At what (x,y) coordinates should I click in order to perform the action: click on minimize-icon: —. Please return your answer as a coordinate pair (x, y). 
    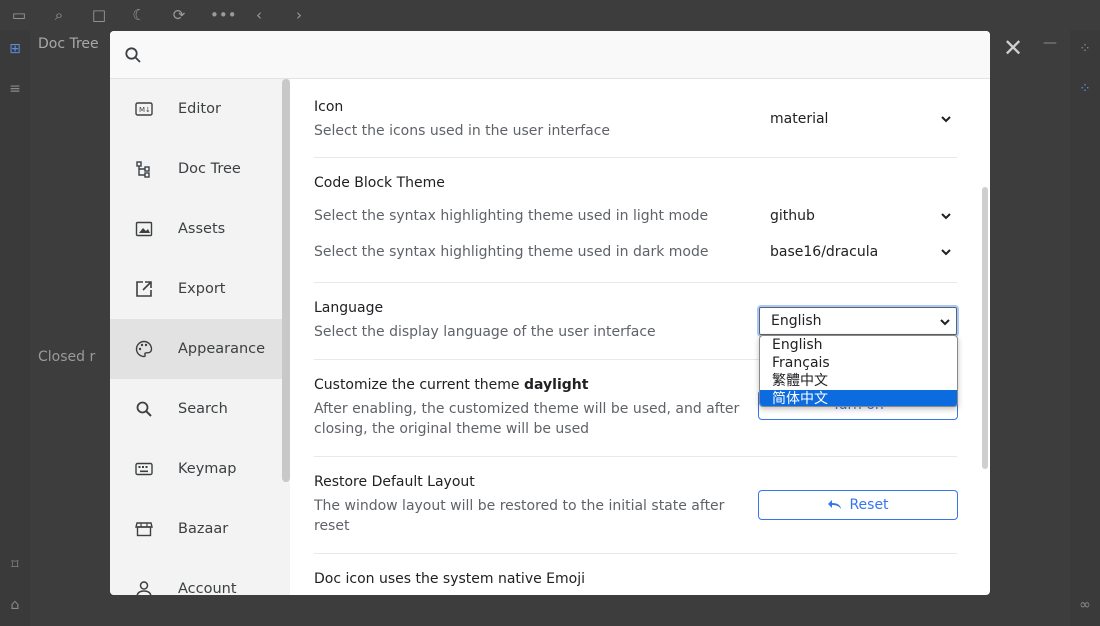
    Looking at the image, I should click on (1050, 43).